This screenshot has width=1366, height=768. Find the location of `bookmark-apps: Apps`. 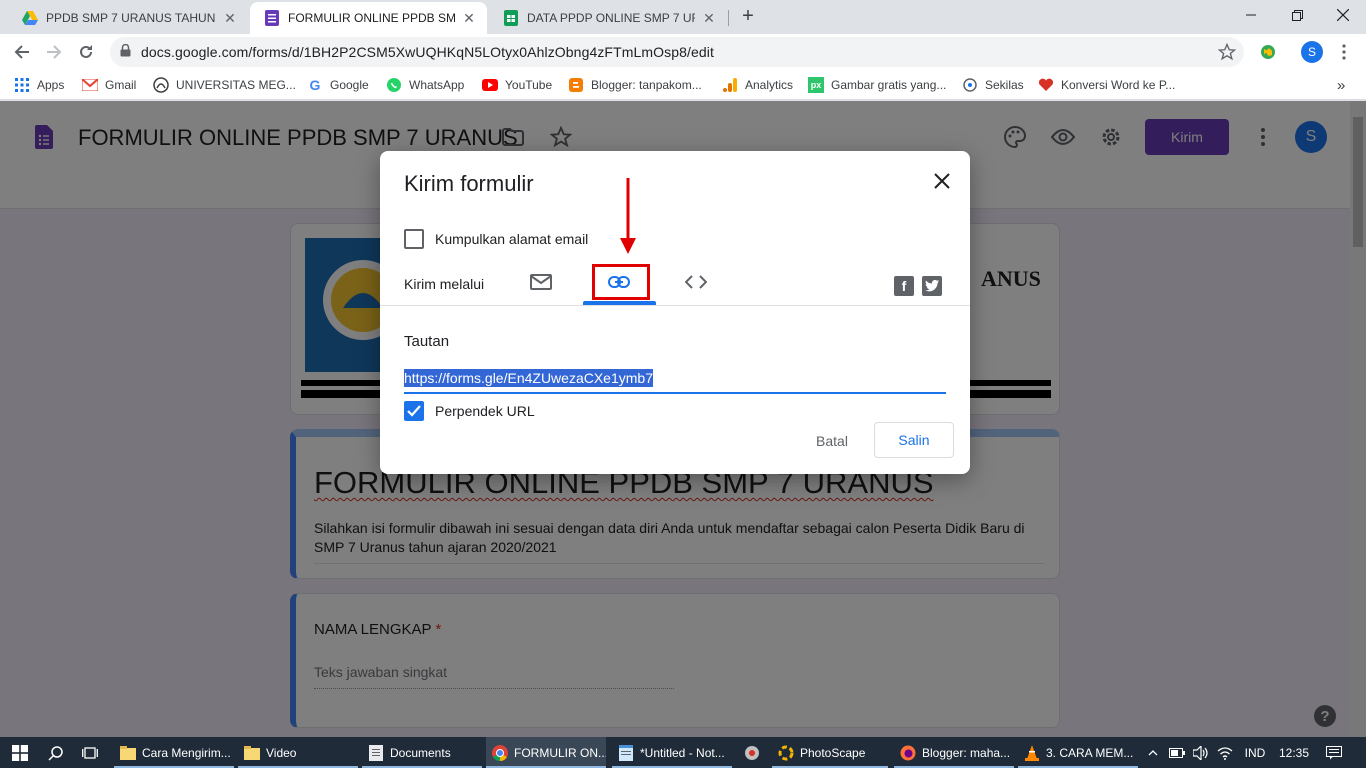

bookmark-apps: Apps is located at coordinates (39, 85).